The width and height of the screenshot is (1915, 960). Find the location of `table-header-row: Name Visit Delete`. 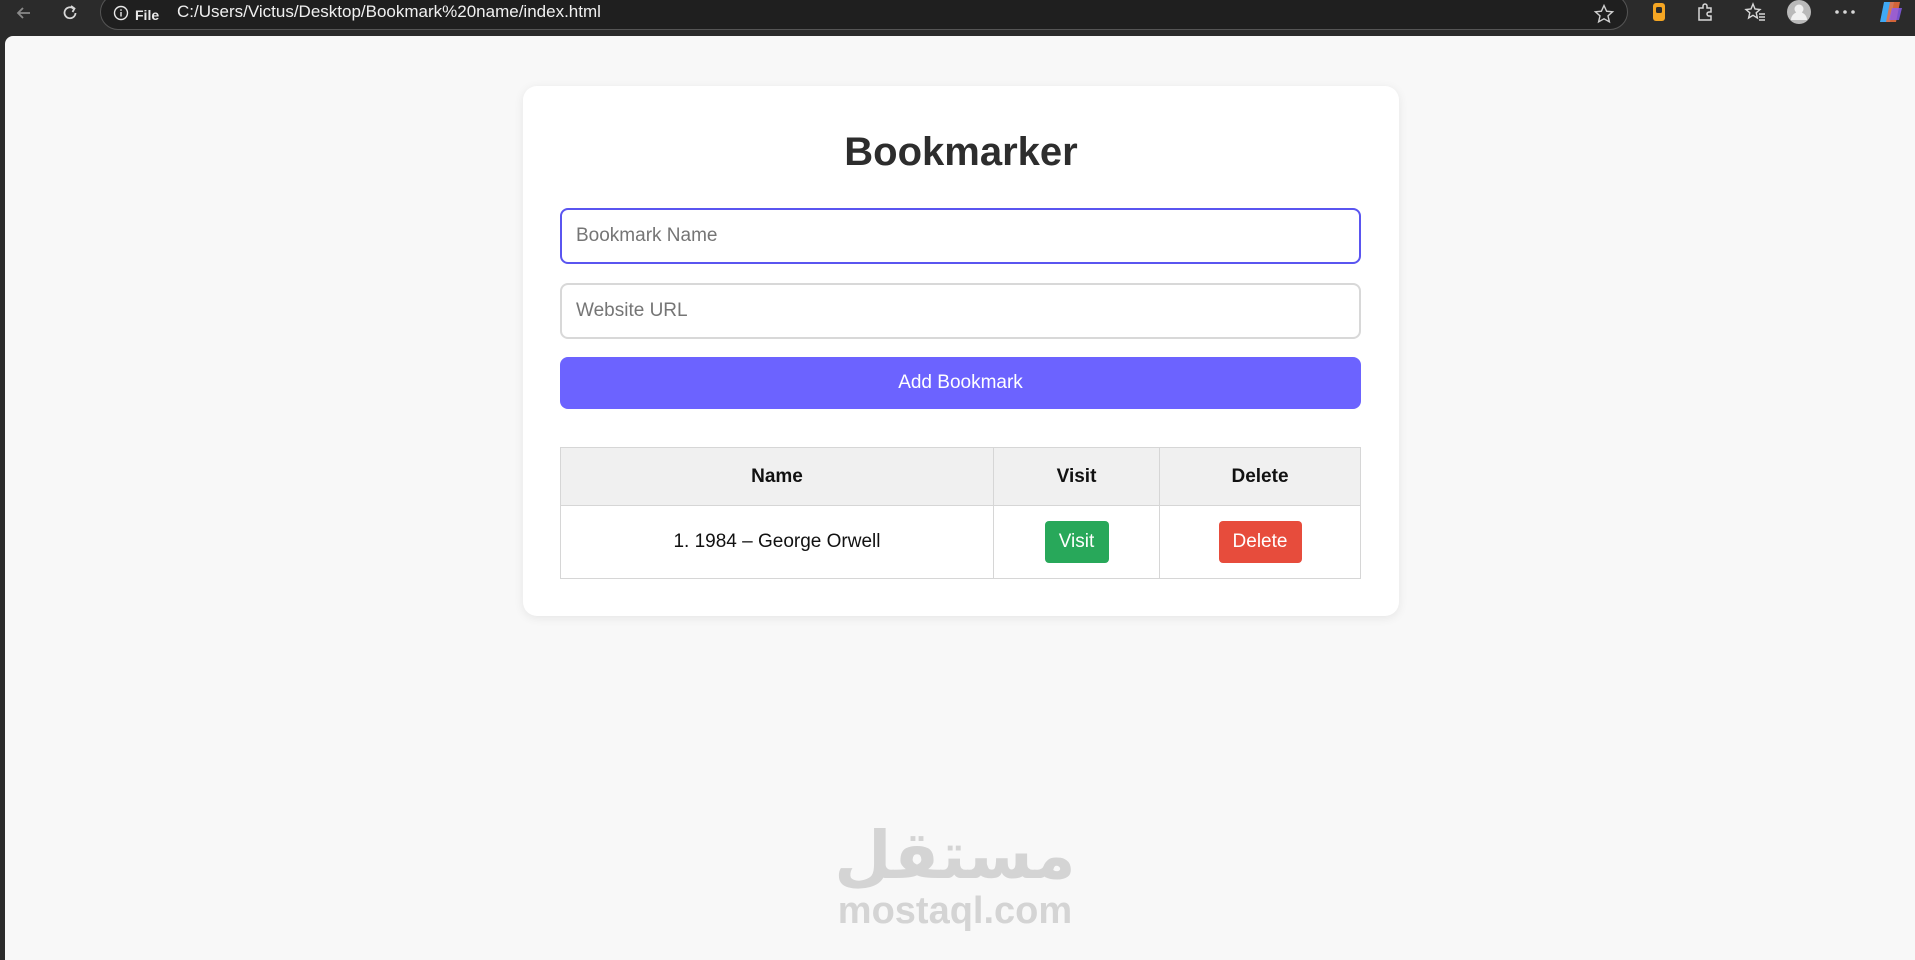

table-header-row: Name Visit Delete is located at coordinates (960, 476).